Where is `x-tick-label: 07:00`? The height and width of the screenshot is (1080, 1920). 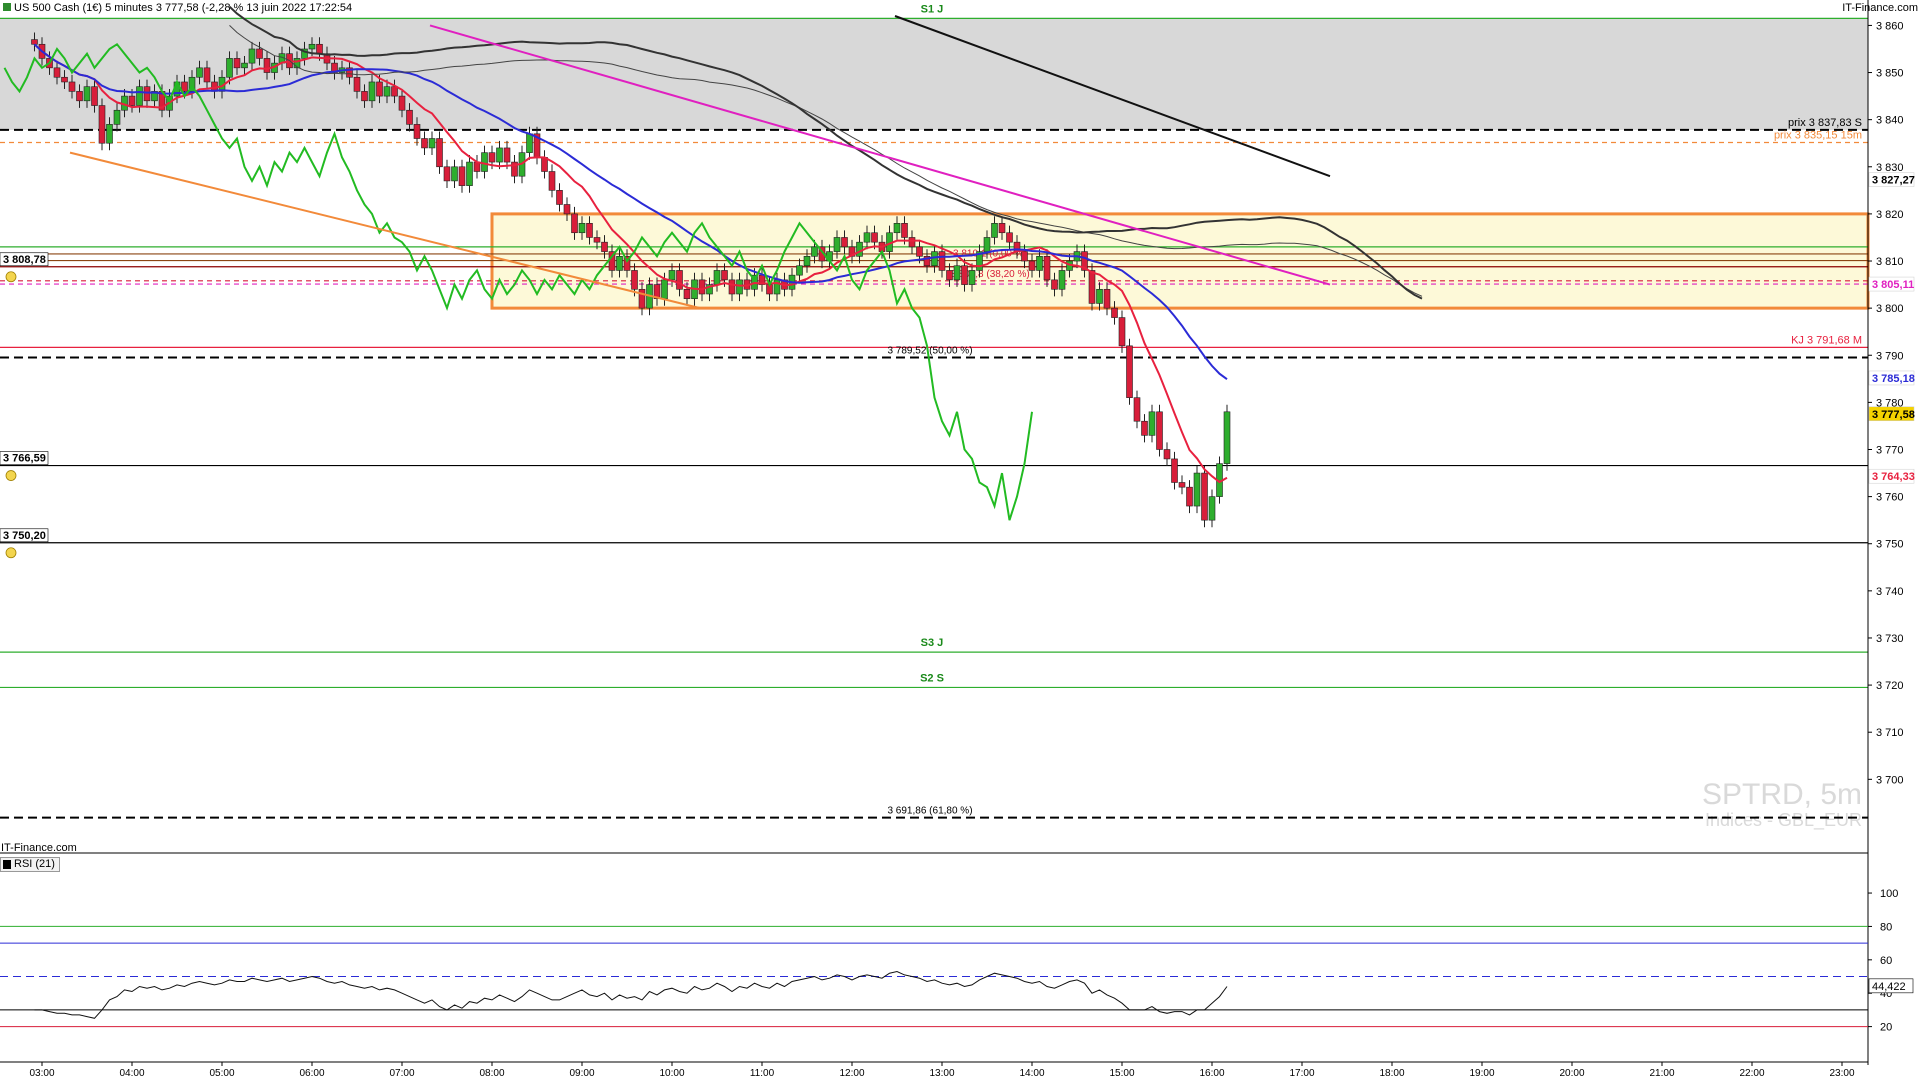 x-tick-label: 07:00 is located at coordinates (401, 1073).